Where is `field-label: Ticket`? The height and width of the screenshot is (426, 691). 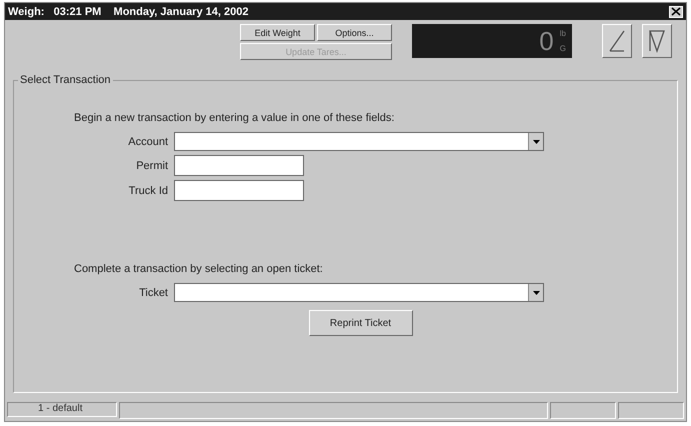
field-label: Ticket is located at coordinates (153, 292).